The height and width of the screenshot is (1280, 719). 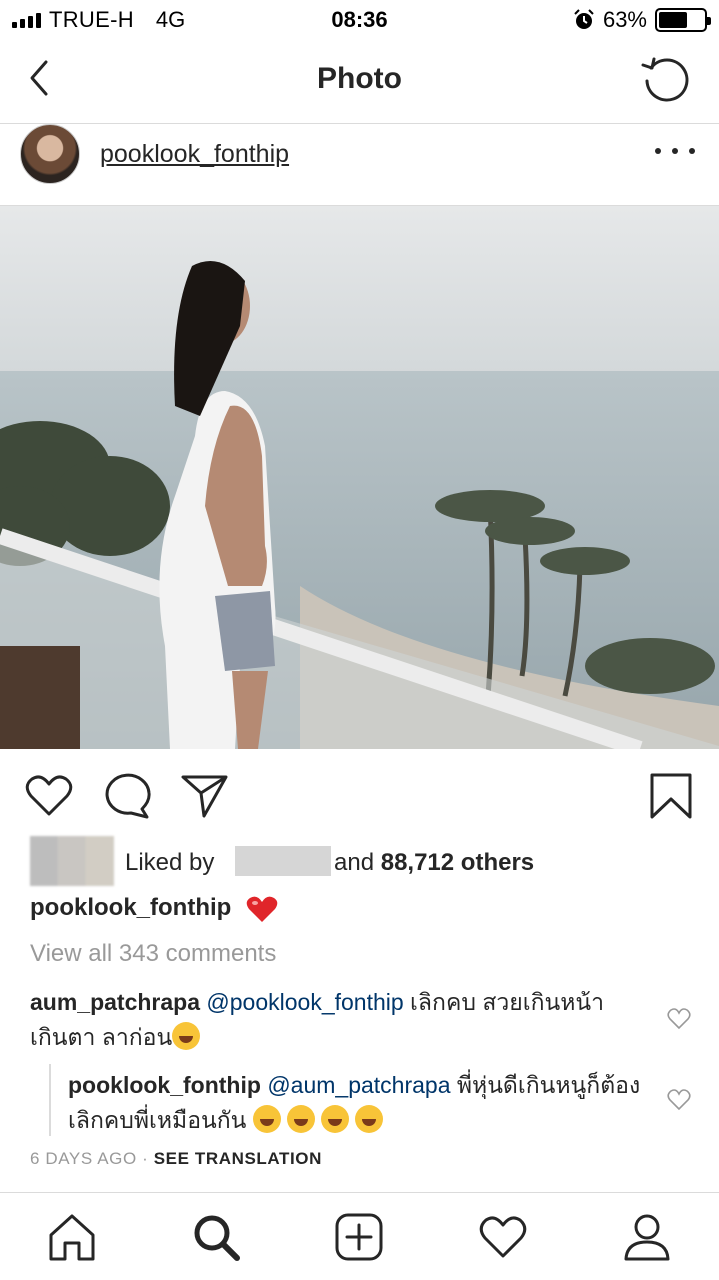 I want to click on post-header: pooklook_fonthip, so click(x=359, y=165).